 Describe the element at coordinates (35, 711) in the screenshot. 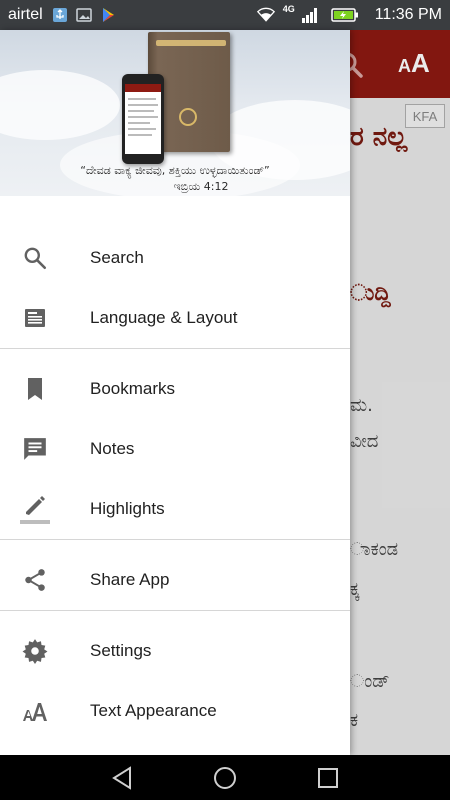

I see `text-size-icon` at that location.